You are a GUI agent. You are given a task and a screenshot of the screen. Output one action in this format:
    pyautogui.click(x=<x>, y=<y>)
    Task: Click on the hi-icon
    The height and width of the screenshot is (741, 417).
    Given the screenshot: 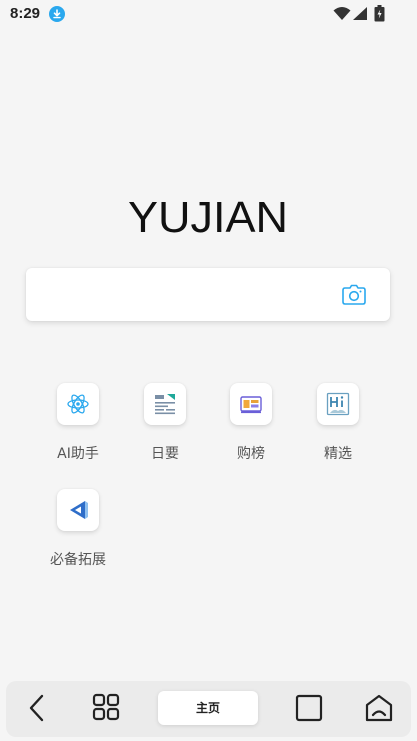 What is the action you would take?
    pyautogui.click(x=338, y=404)
    